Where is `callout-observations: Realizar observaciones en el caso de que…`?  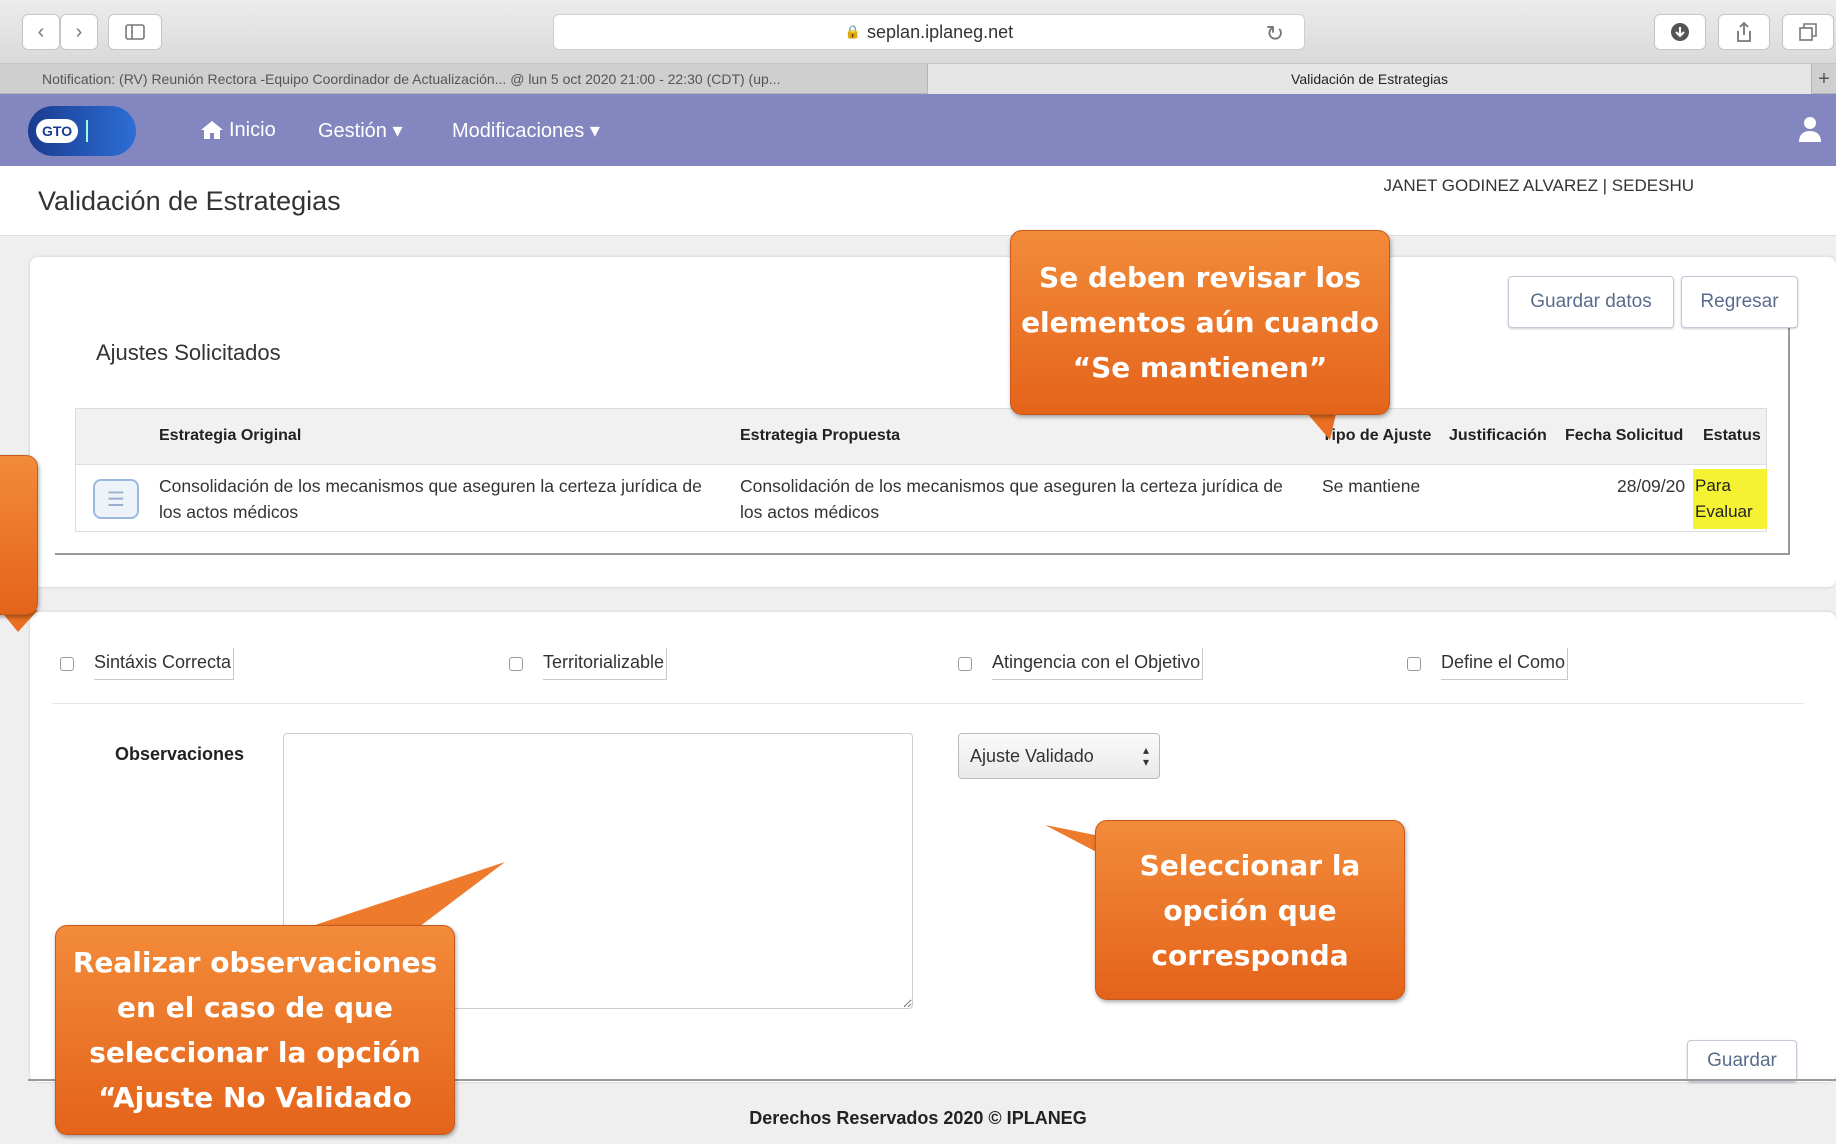 callout-observations: Realizar observaciones en el caso de que… is located at coordinates (255, 1030).